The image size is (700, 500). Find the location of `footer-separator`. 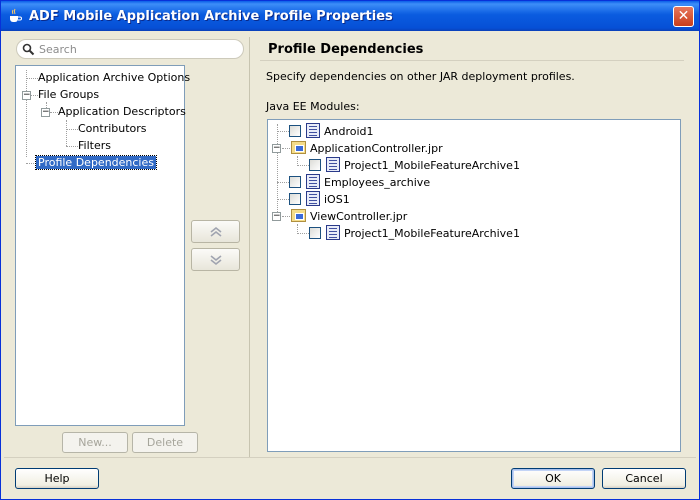

footer-separator is located at coordinates (350, 457).